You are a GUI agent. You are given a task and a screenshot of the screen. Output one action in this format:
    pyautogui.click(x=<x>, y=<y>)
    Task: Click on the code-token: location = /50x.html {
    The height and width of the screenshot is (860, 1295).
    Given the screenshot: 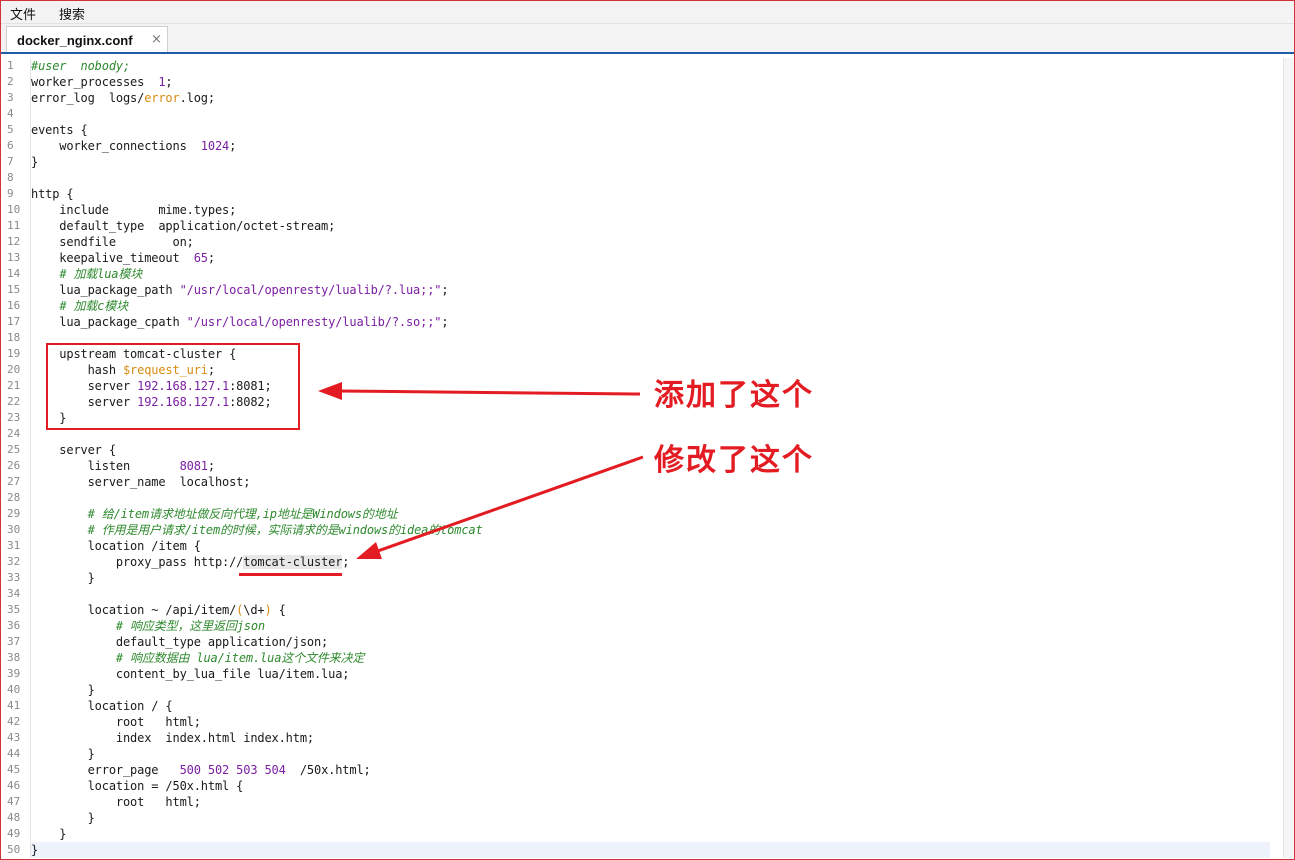 What is the action you would take?
    pyautogui.click(x=137, y=786)
    